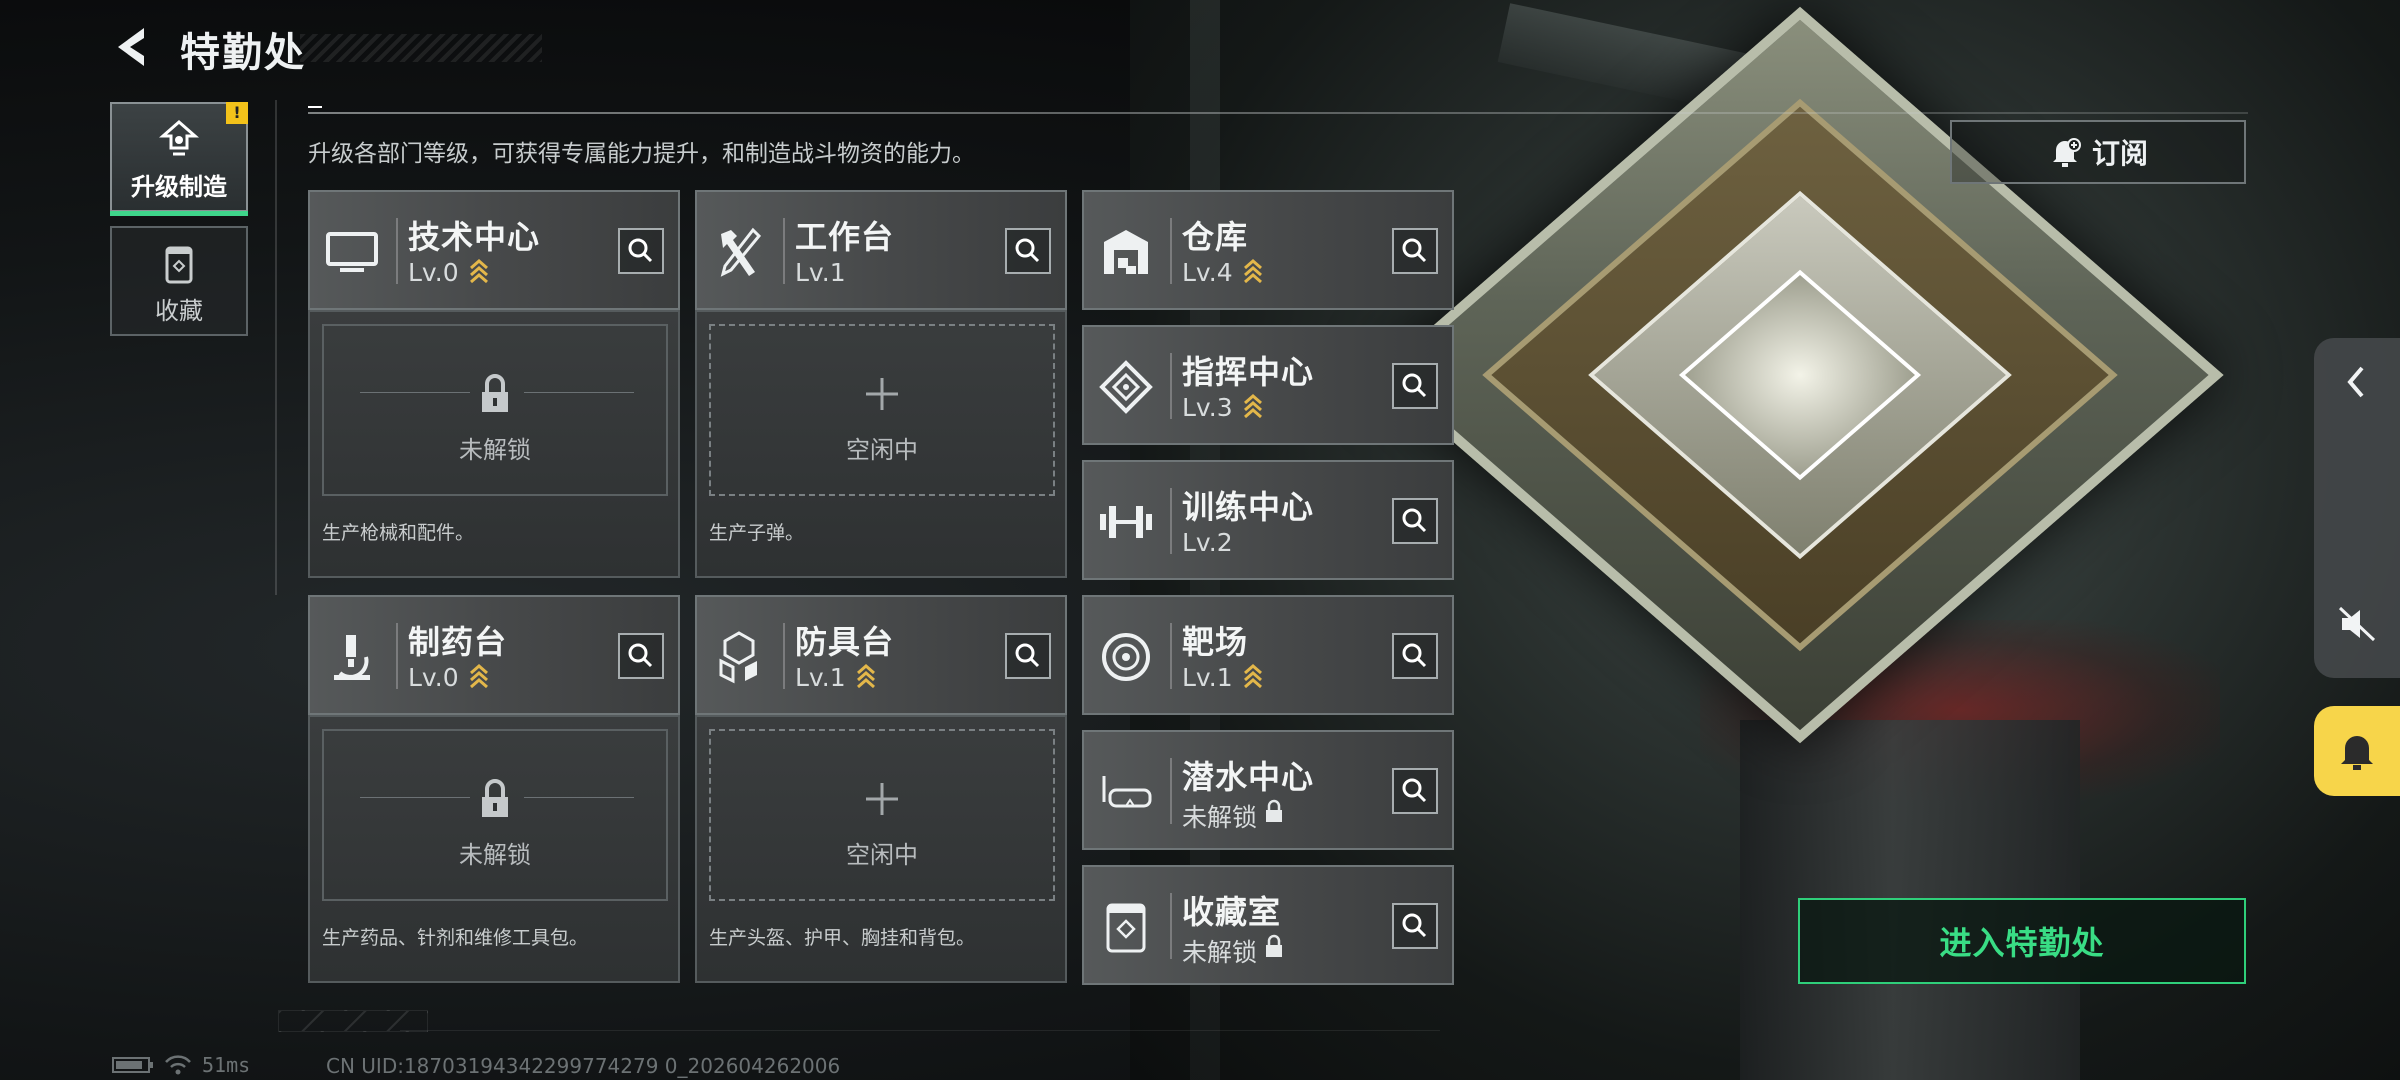 This screenshot has width=2400, height=1080. What do you see at coordinates (179, 159) in the screenshot?
I see `nav-tab-upgrade: ! 升级制造` at bounding box center [179, 159].